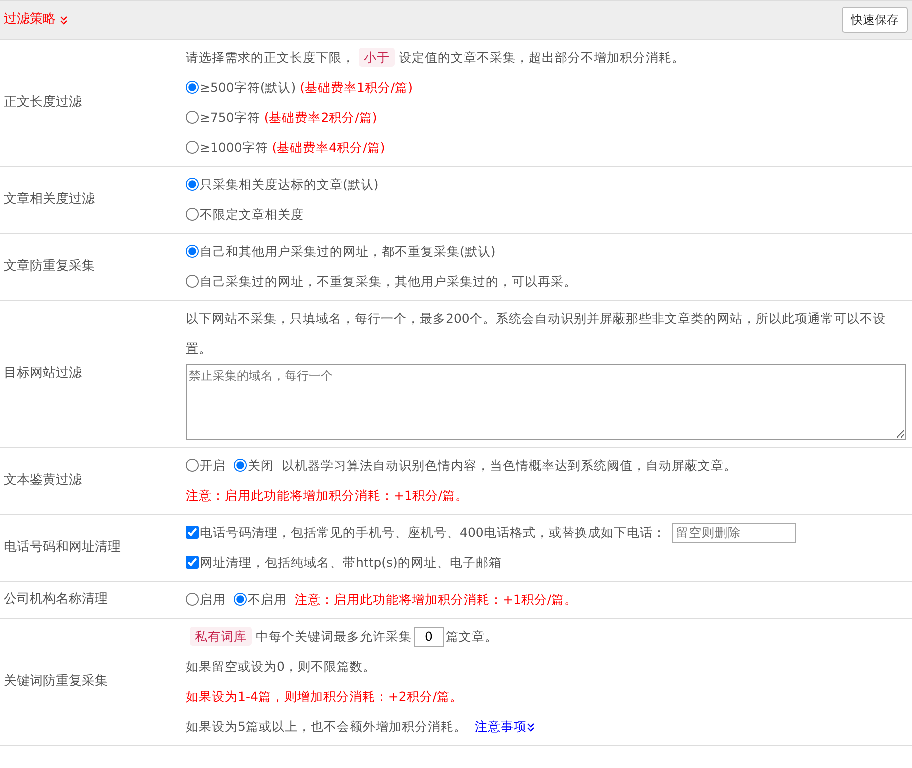  Describe the element at coordinates (326, 726) in the screenshot. I see `description-text: 如果设为5篇或以上，也不会额外增加积分消耗。` at that location.